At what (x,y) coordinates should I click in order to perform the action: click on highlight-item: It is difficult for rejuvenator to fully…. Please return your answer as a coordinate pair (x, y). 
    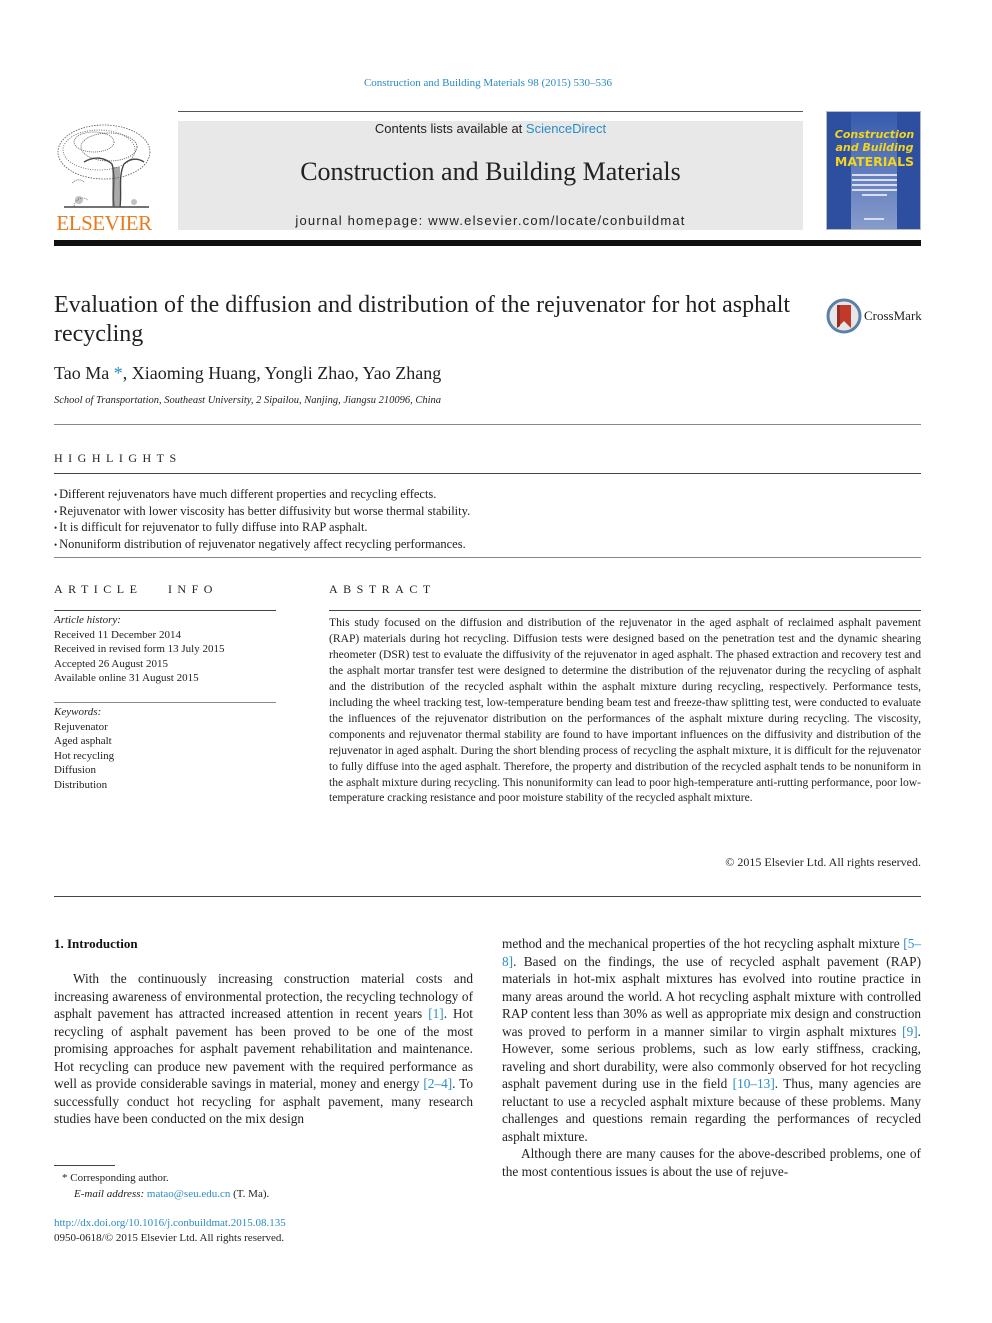
    Looking at the image, I should click on (262, 528).